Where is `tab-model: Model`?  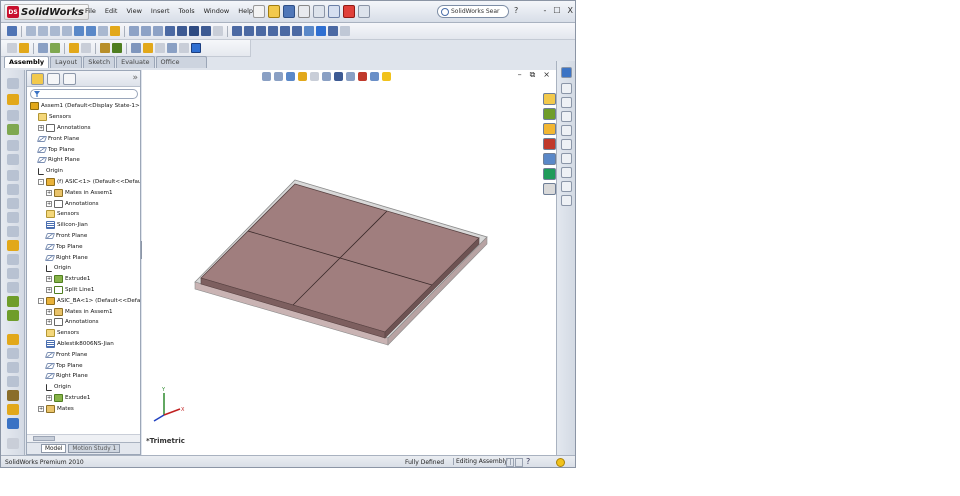 tab-model: Model is located at coordinates (54, 448).